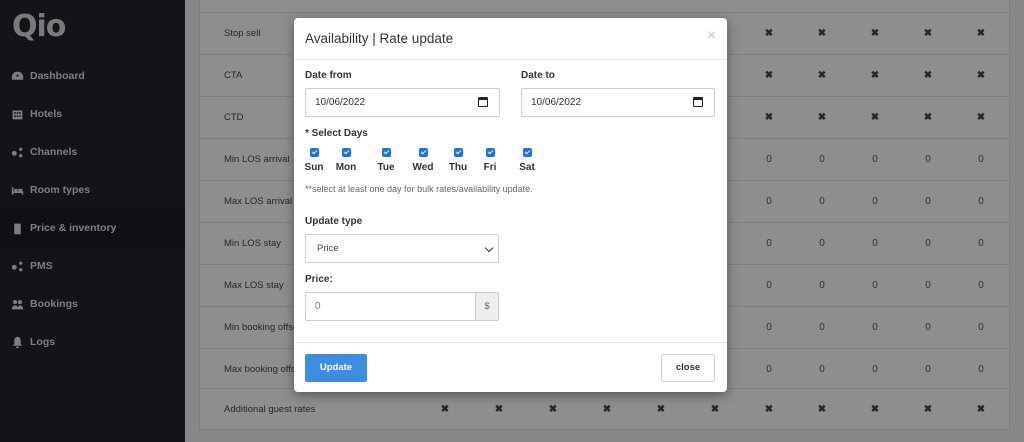  I want to click on date-from-input: 10/06/2022, so click(402, 102).